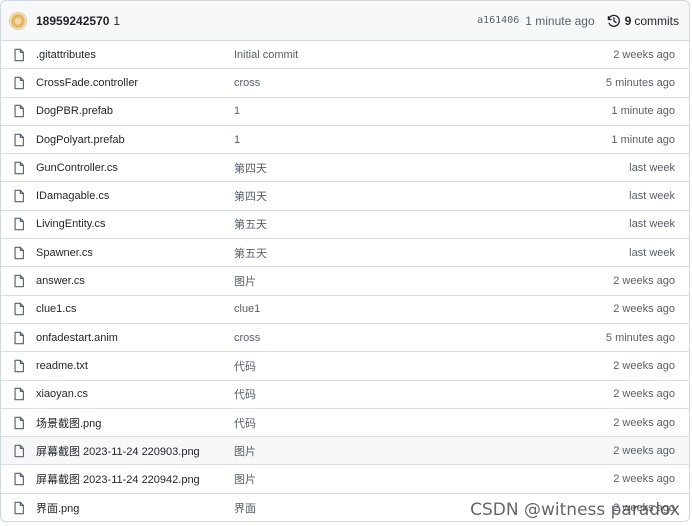 The width and height of the screenshot is (692, 526). What do you see at coordinates (613, 20) in the screenshot?
I see `history-icon` at bounding box center [613, 20].